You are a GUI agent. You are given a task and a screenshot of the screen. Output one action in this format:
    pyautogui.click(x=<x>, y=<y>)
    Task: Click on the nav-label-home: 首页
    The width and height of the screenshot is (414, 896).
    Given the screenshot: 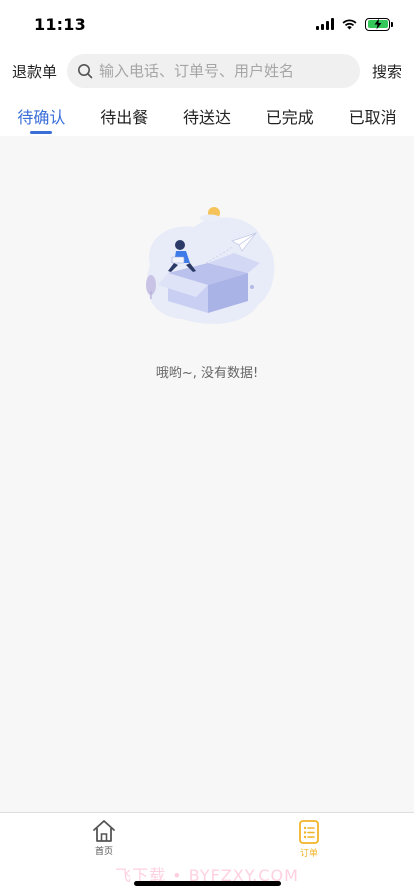 What is the action you would take?
    pyautogui.click(x=103, y=852)
    